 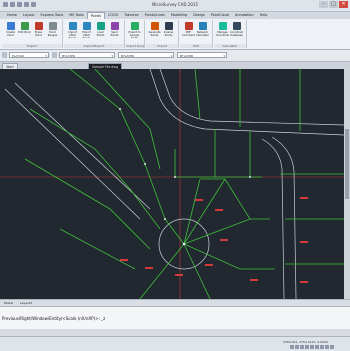 I want to click on vertical-scrollbar, so click(x=347, y=184).